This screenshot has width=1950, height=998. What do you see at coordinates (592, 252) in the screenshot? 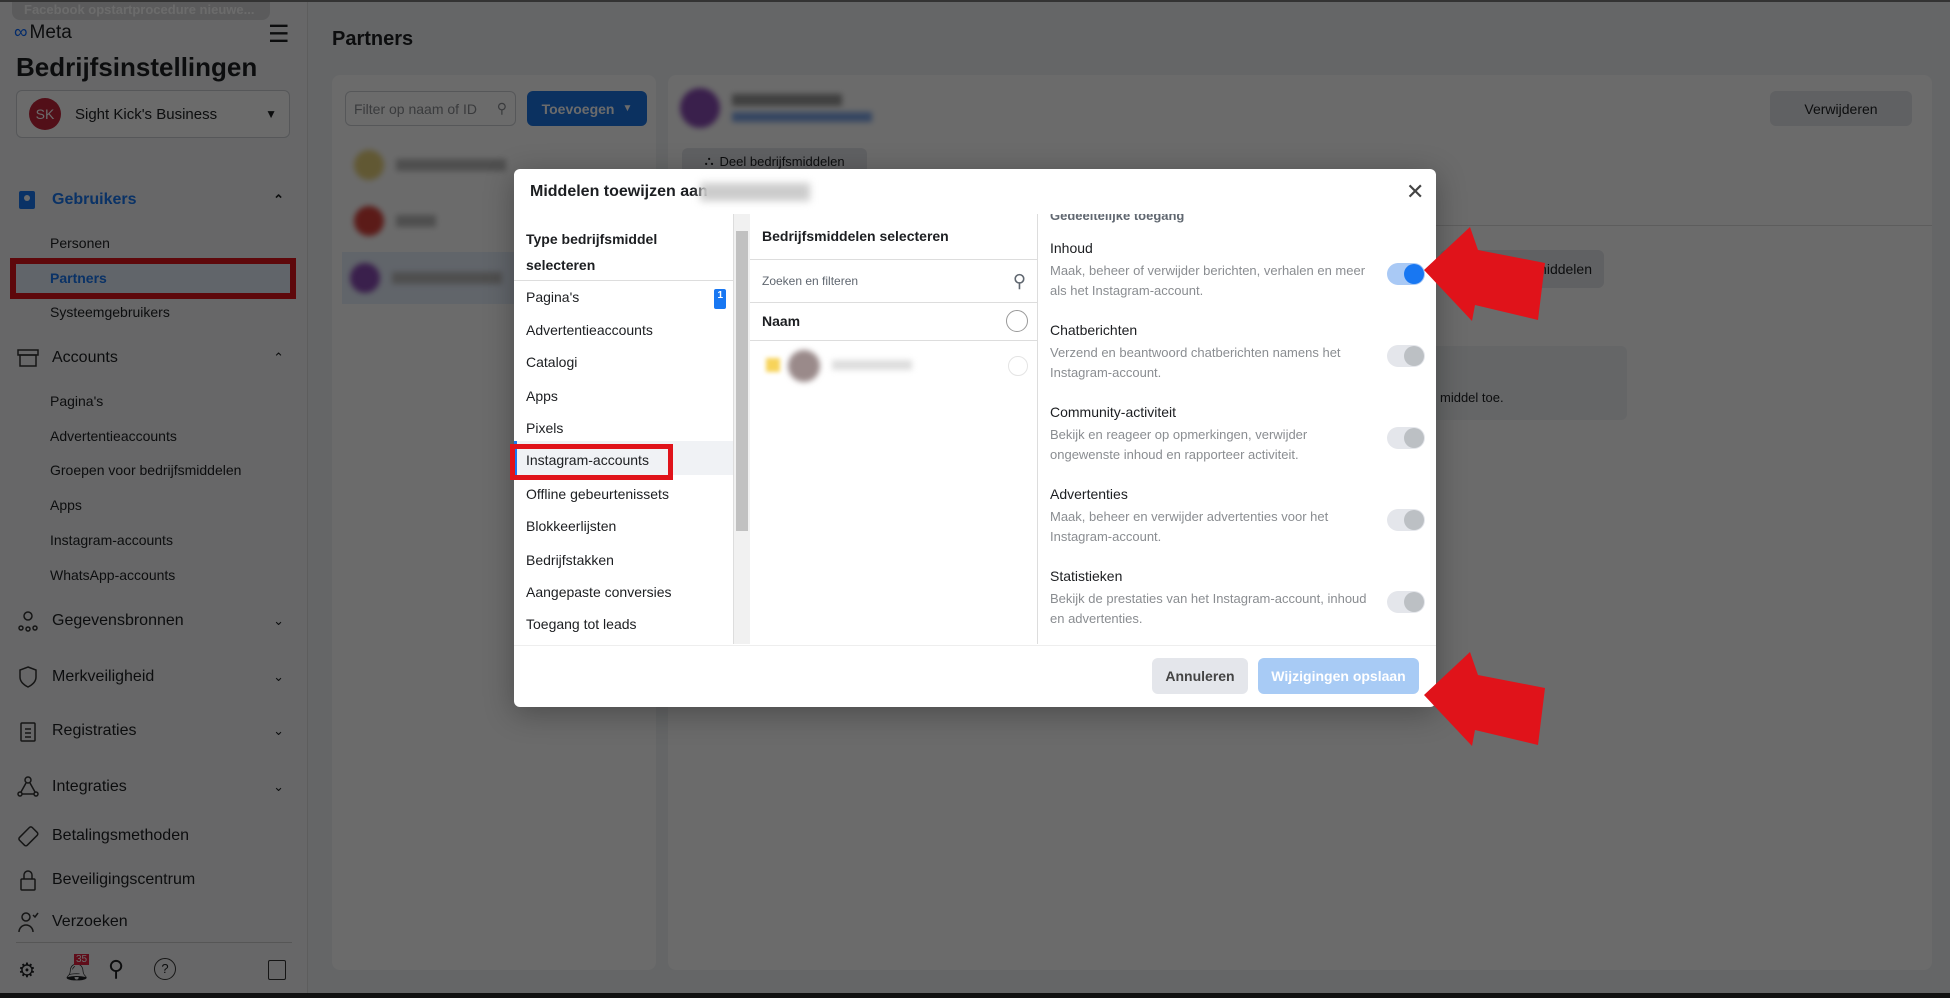
I see `asset-type-header: Type bedrijfsmiddel selecteren` at bounding box center [592, 252].